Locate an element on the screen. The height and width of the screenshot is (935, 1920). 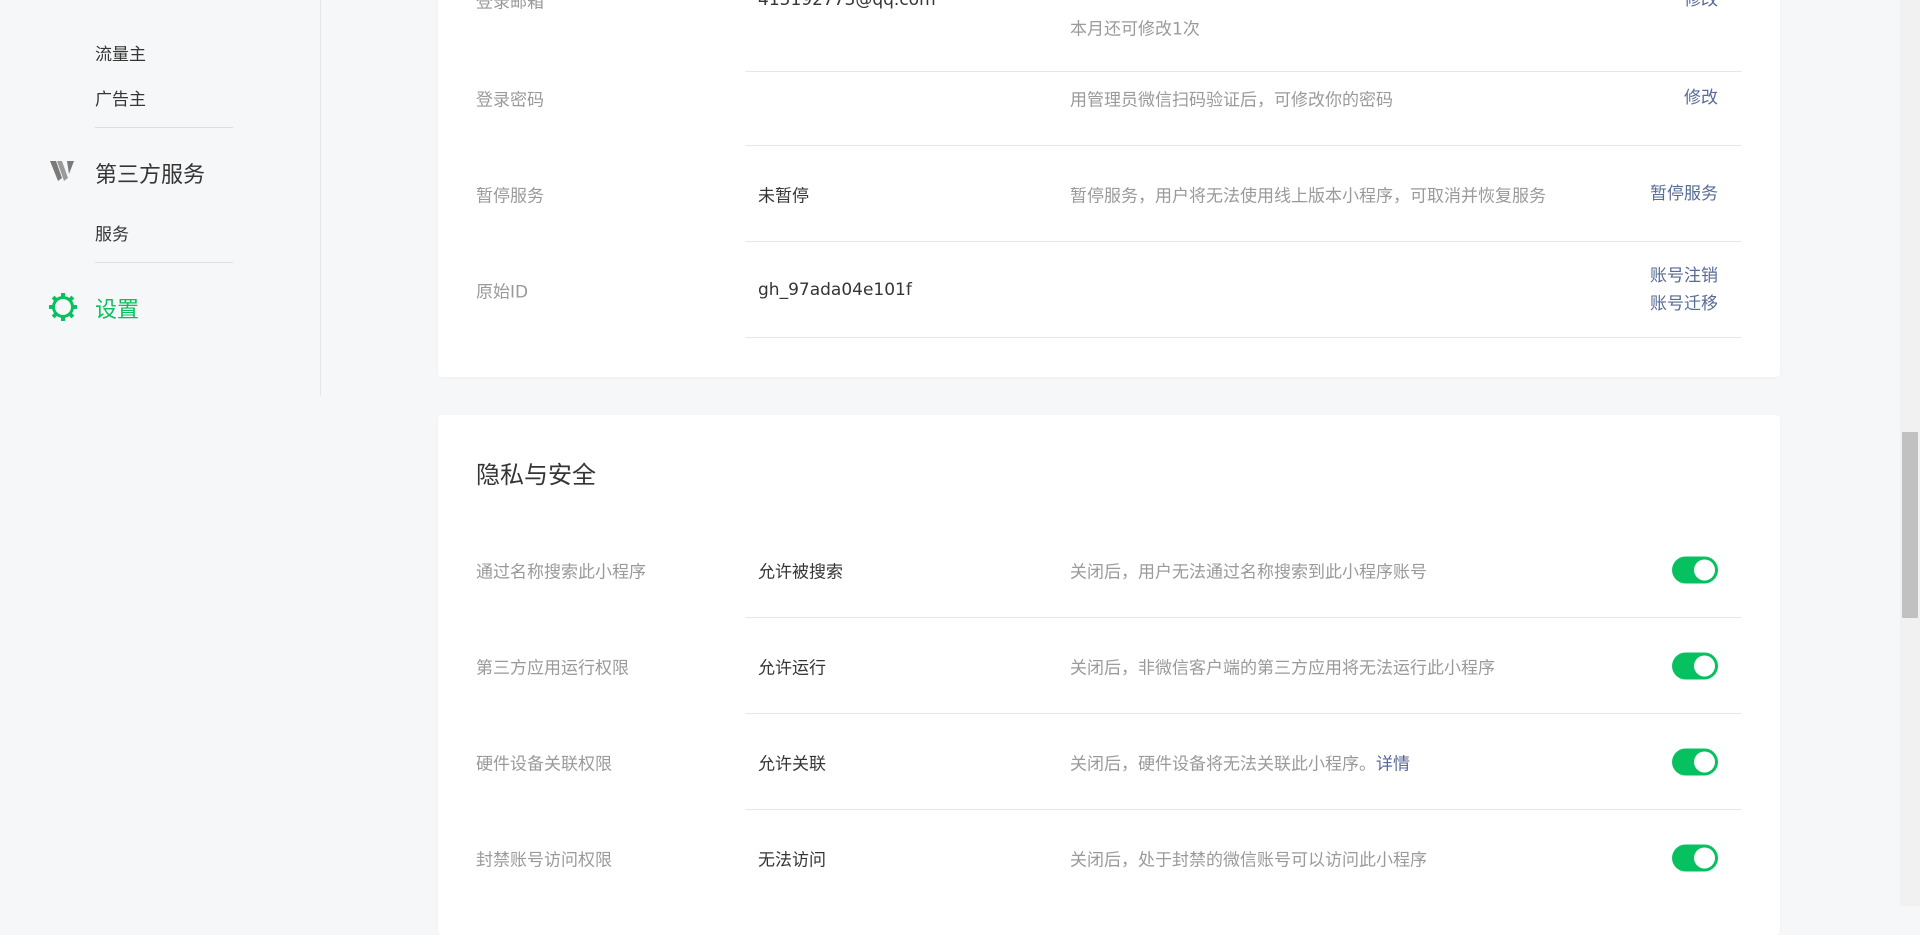
row-hardware-link: 硬件设备关联权限 允许关联 关闭后，硬件设备将无法关联此小程序。详情 is located at coordinates (1109, 762).